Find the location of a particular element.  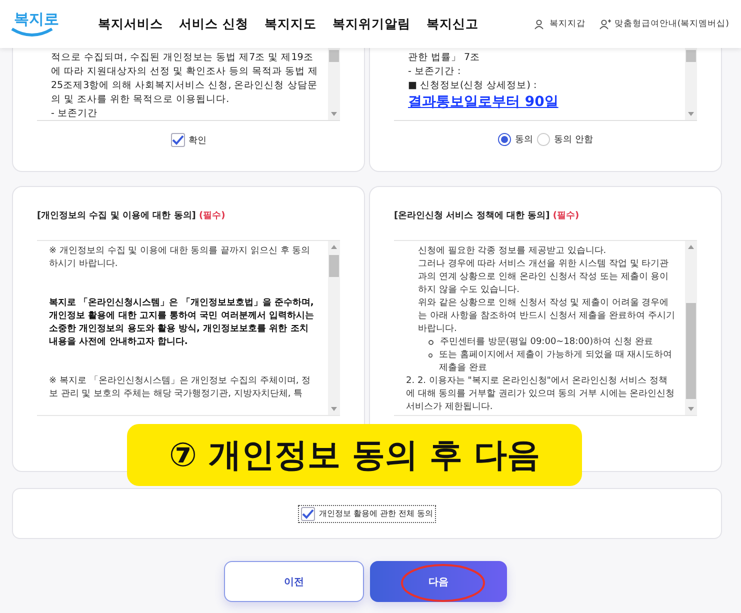

list-item: 주민센터를 방문(평일 09:00~18:00)하여 신청 완료 is located at coordinates (546, 342).